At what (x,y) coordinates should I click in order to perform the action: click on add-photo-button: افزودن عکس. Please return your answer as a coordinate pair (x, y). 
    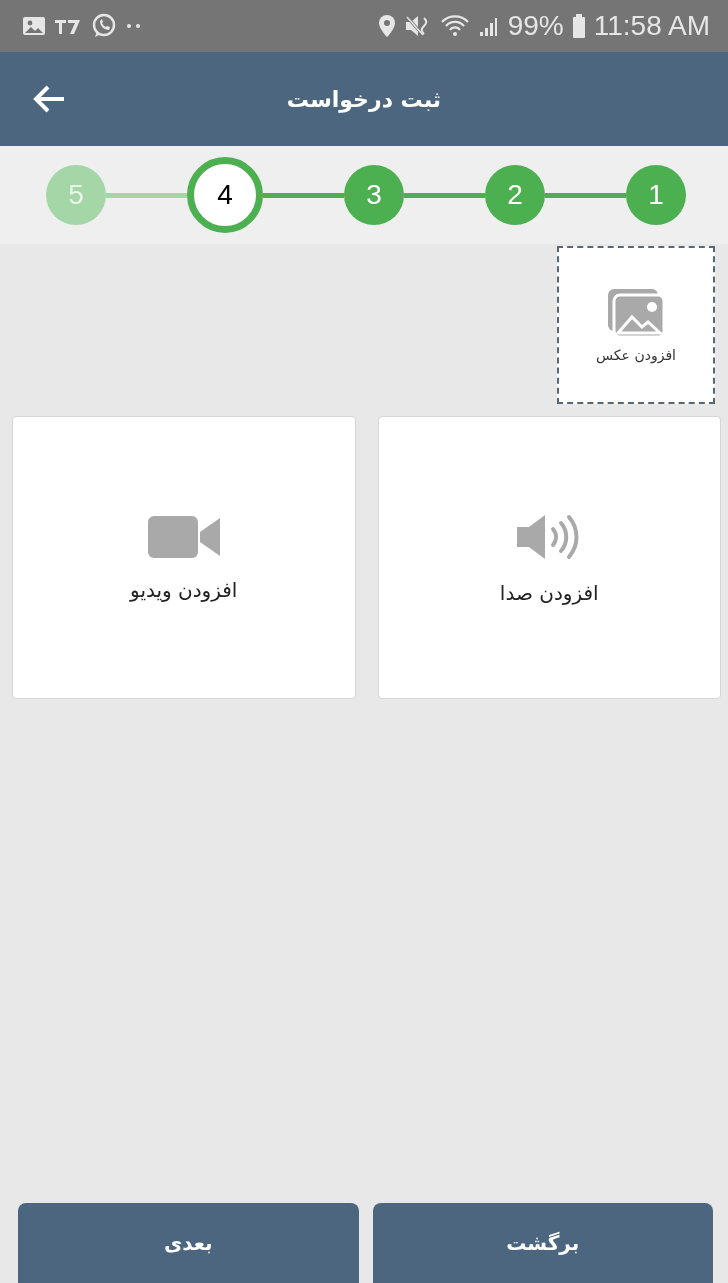
    Looking at the image, I should click on (636, 325).